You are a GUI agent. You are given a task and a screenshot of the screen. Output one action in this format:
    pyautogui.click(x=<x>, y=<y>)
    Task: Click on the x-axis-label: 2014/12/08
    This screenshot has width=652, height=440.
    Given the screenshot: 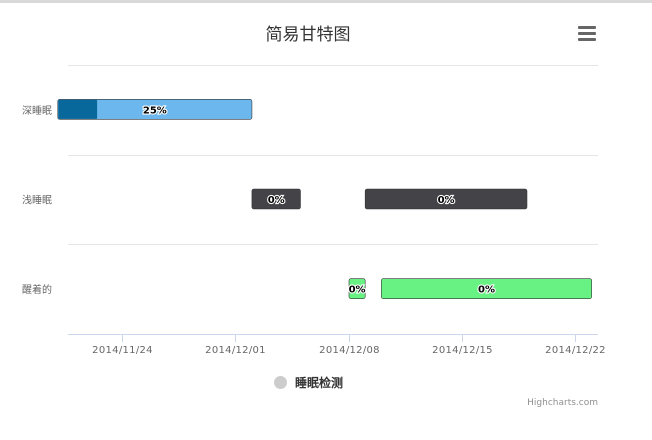 What is the action you would take?
    pyautogui.click(x=349, y=350)
    